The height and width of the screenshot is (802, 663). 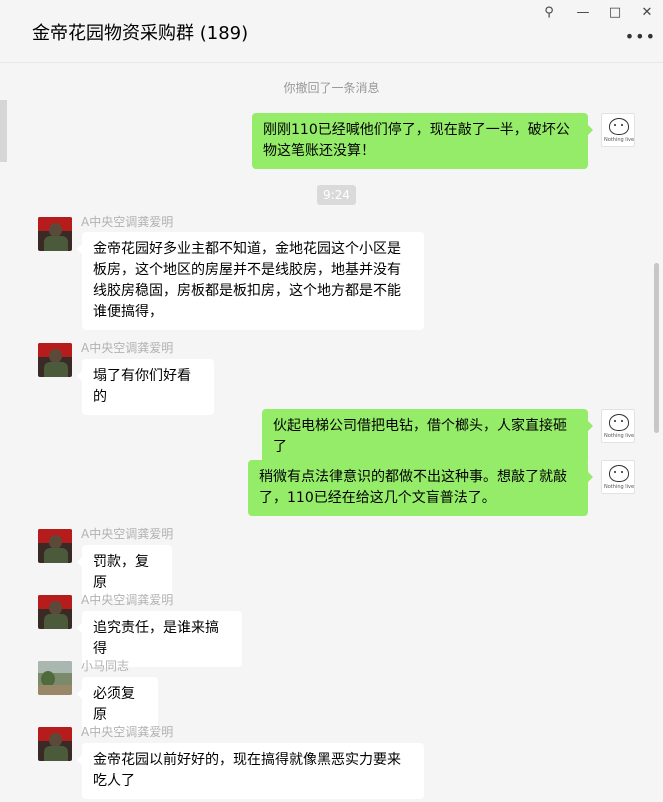 What do you see at coordinates (422, 141) in the screenshot?
I see `message-bubble-outgoing: 刚刚110已经喊他们停了，现在敲了一半，破坏公物这笔账还没算！` at bounding box center [422, 141].